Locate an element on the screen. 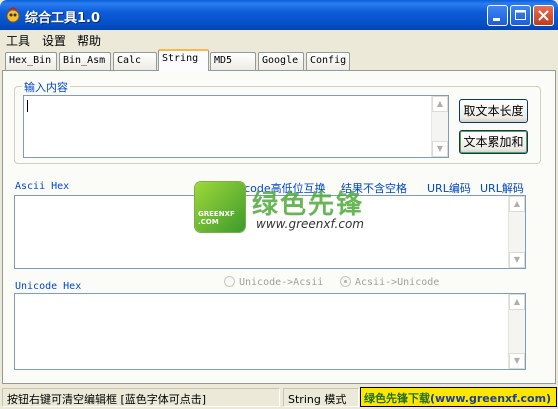  unicode-hex-label: Unicode Hex is located at coordinates (48, 286).